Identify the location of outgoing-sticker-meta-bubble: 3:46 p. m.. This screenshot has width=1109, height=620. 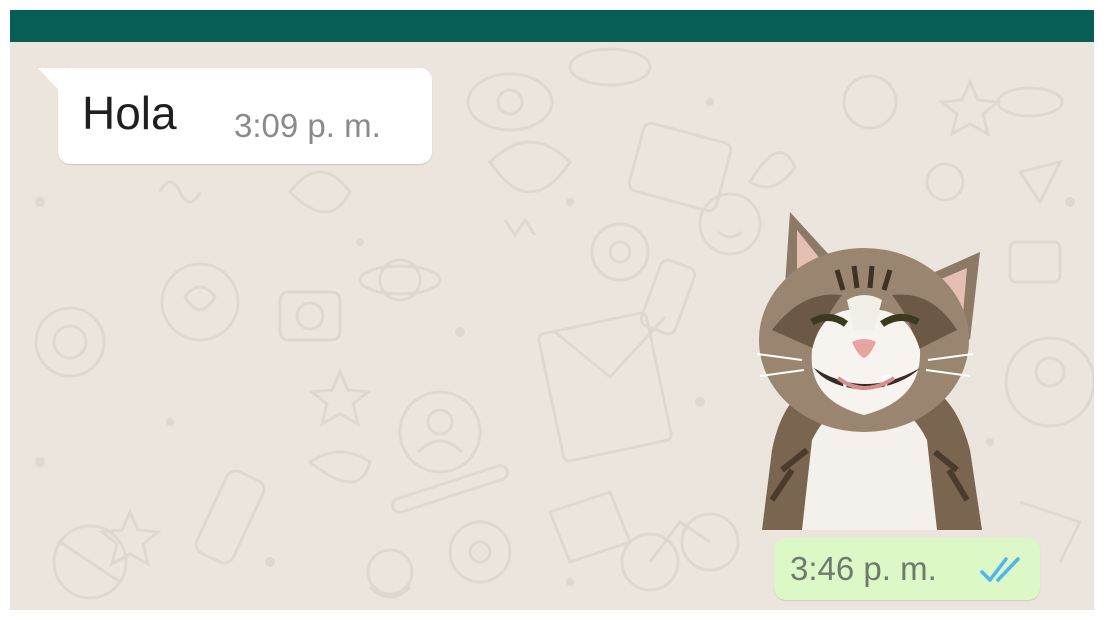
(907, 569).